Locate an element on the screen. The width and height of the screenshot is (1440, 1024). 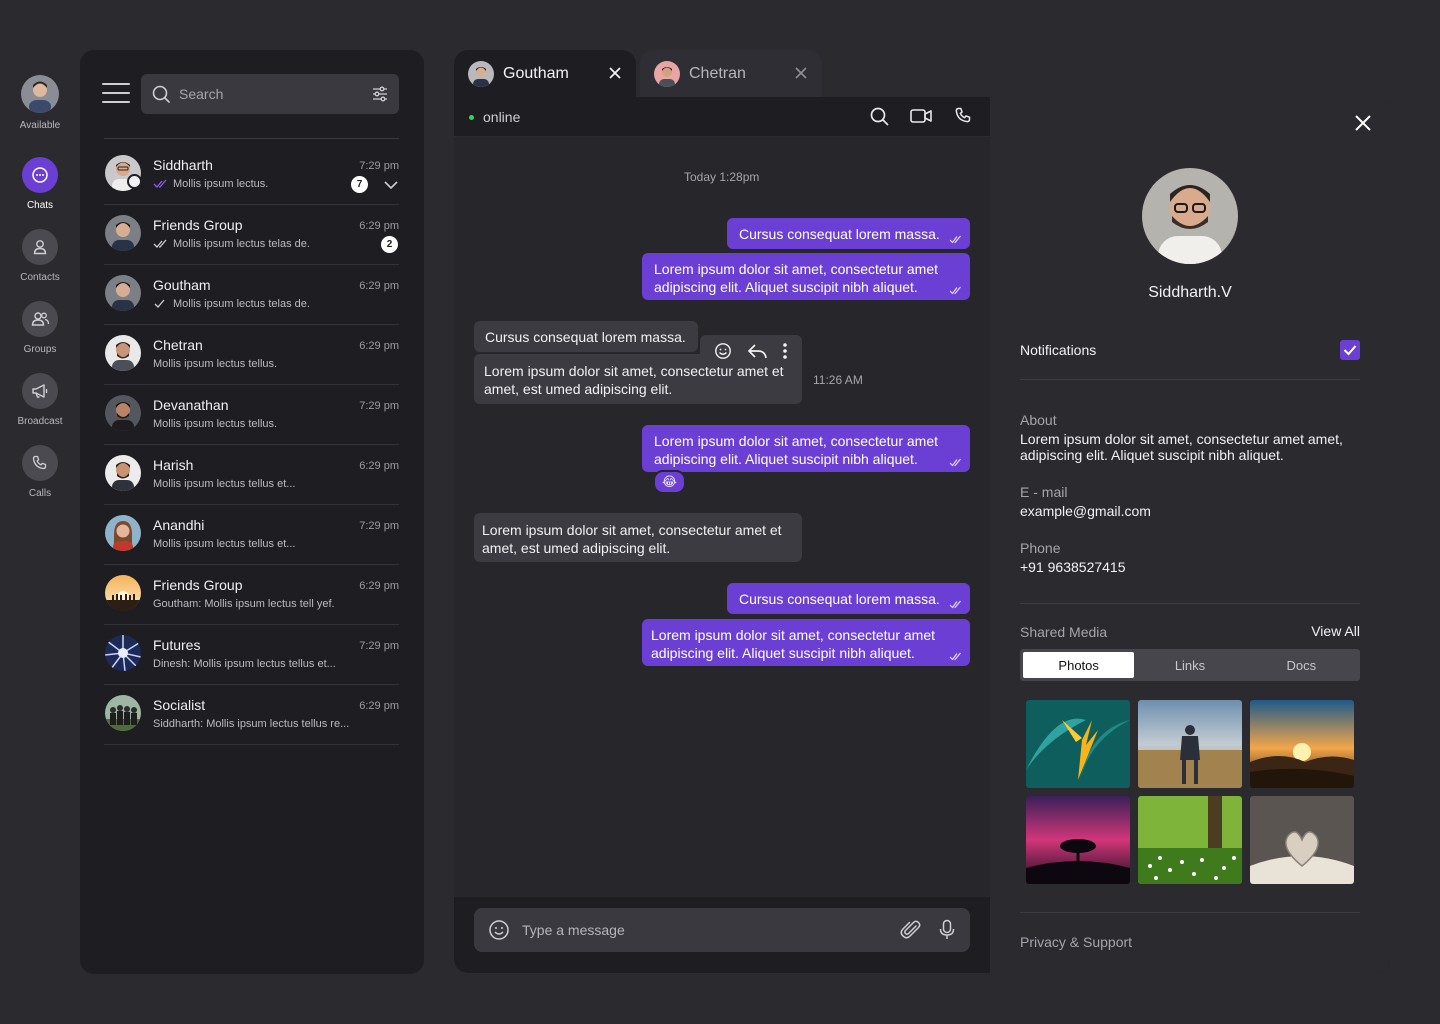
chevron-down-icon is located at coordinates (391, 185).